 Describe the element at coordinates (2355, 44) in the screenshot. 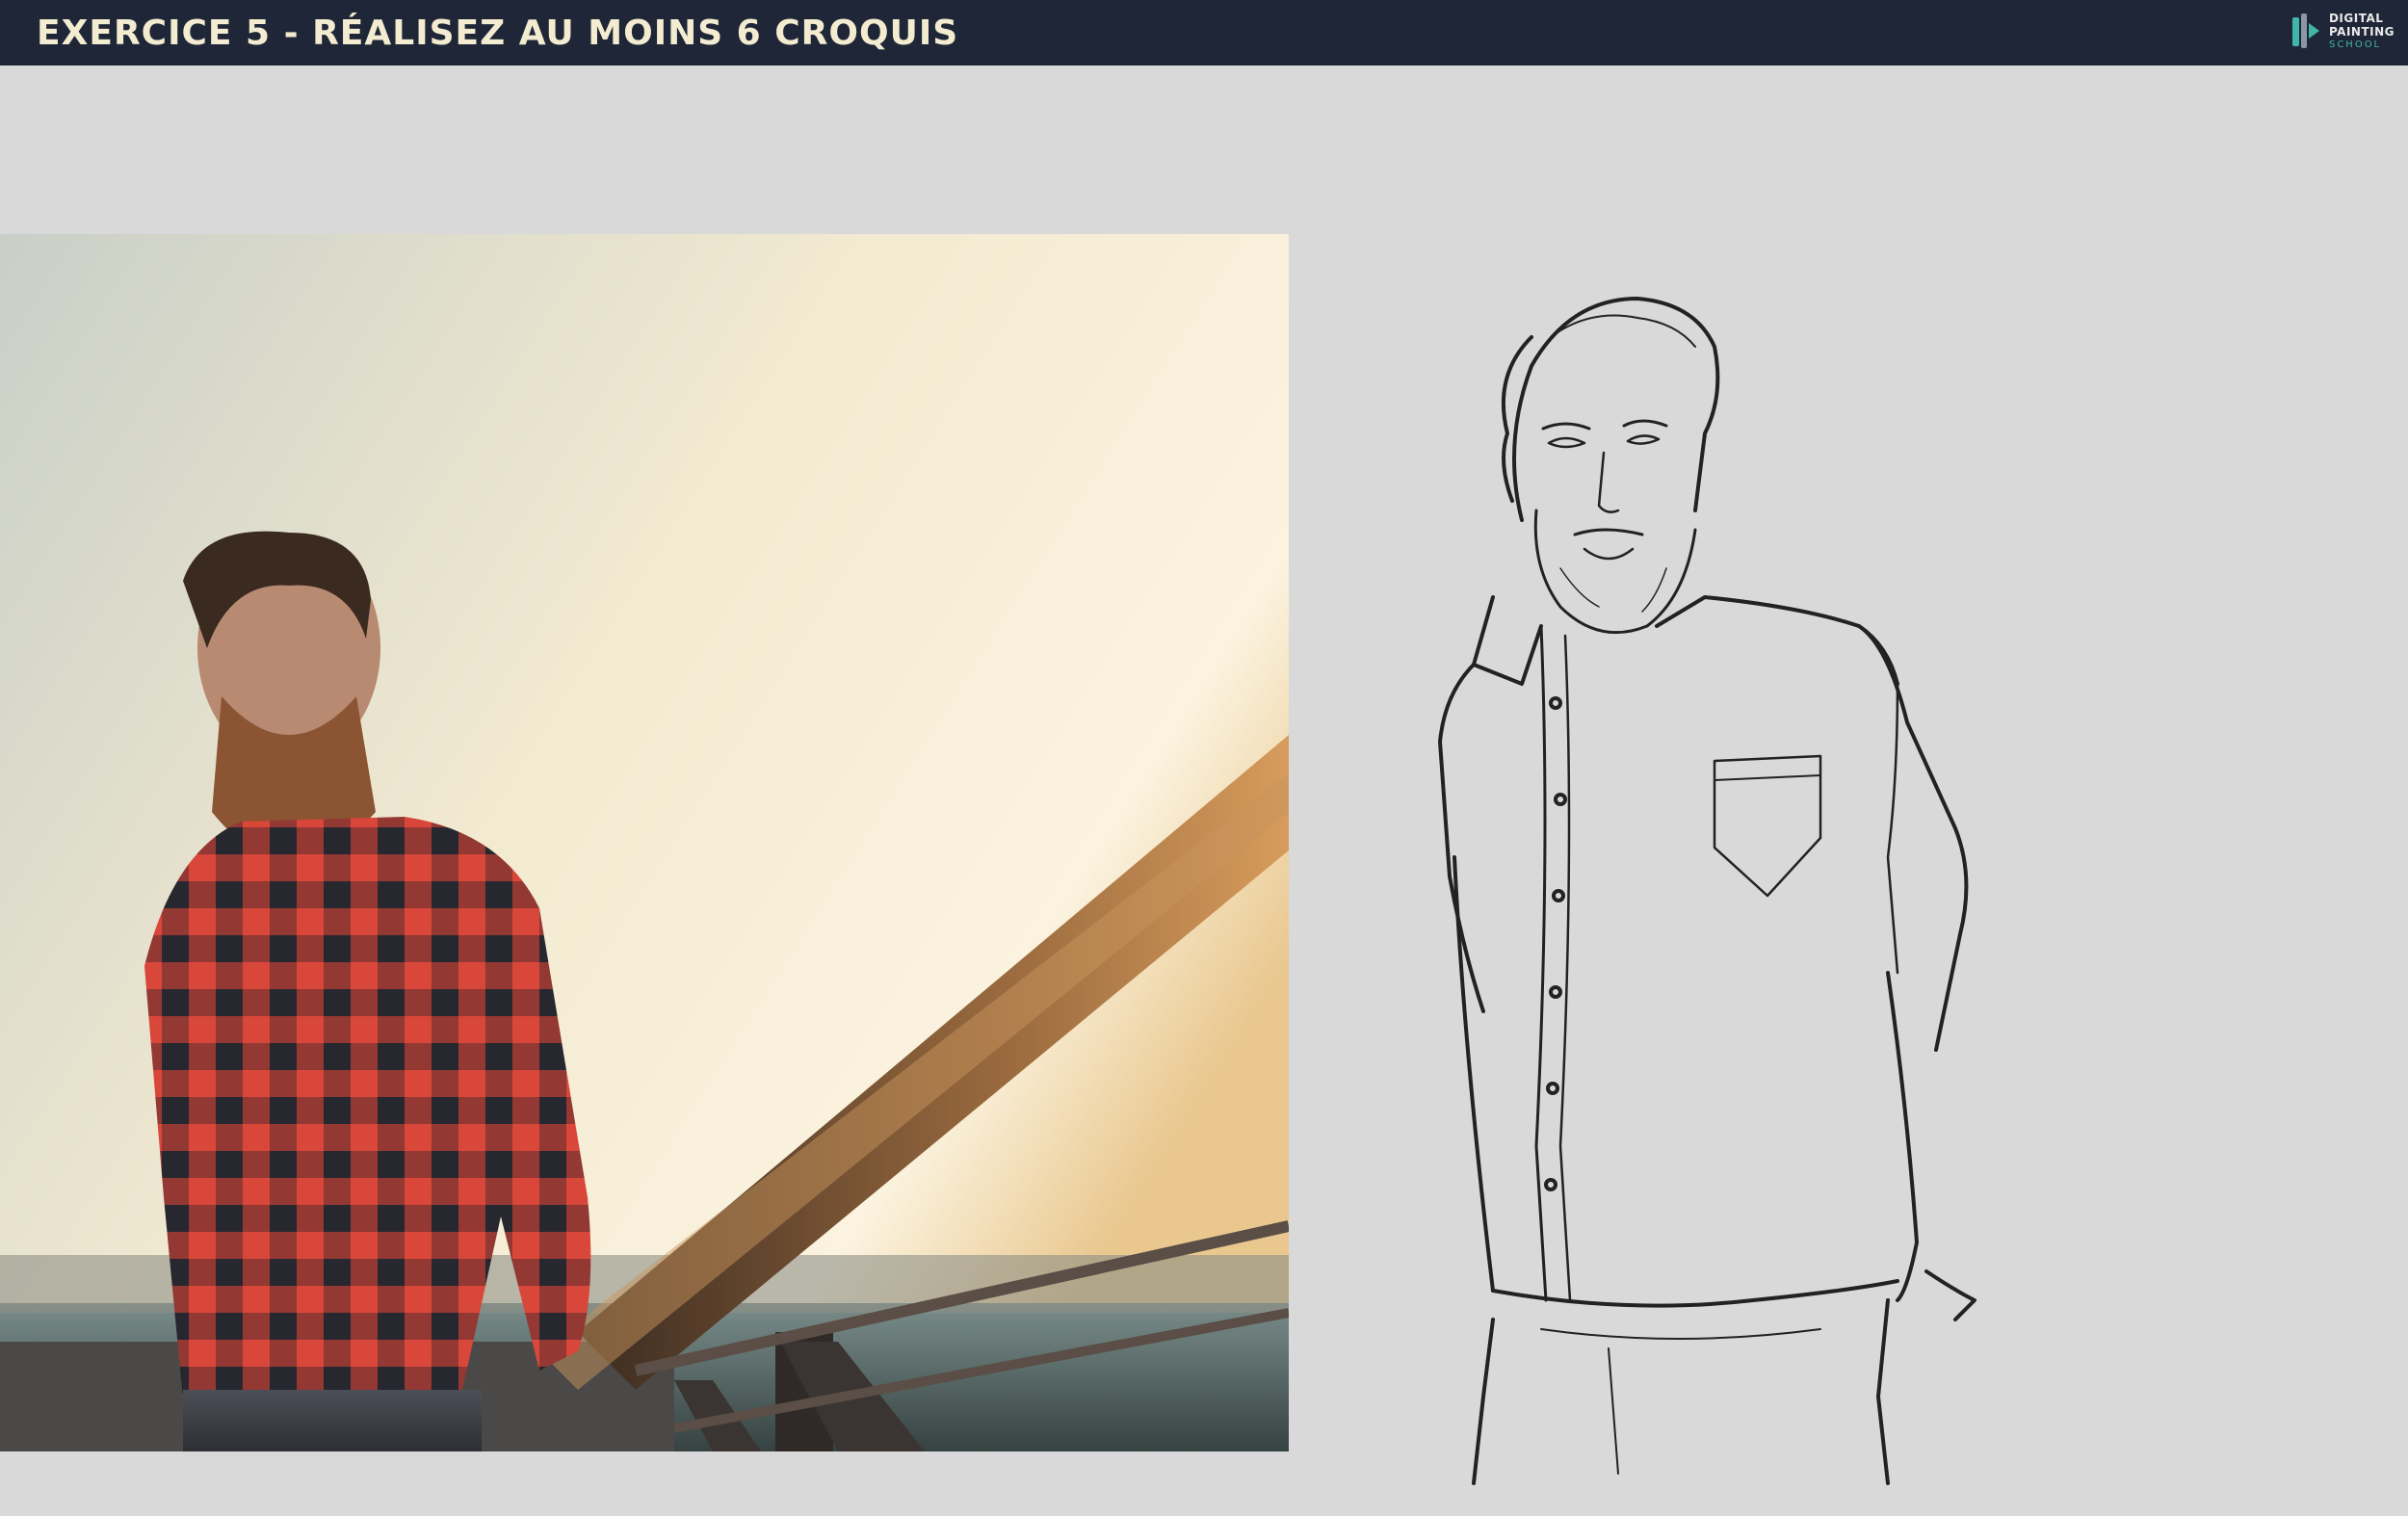

I see `logo-line-3: SCHOOL` at that location.